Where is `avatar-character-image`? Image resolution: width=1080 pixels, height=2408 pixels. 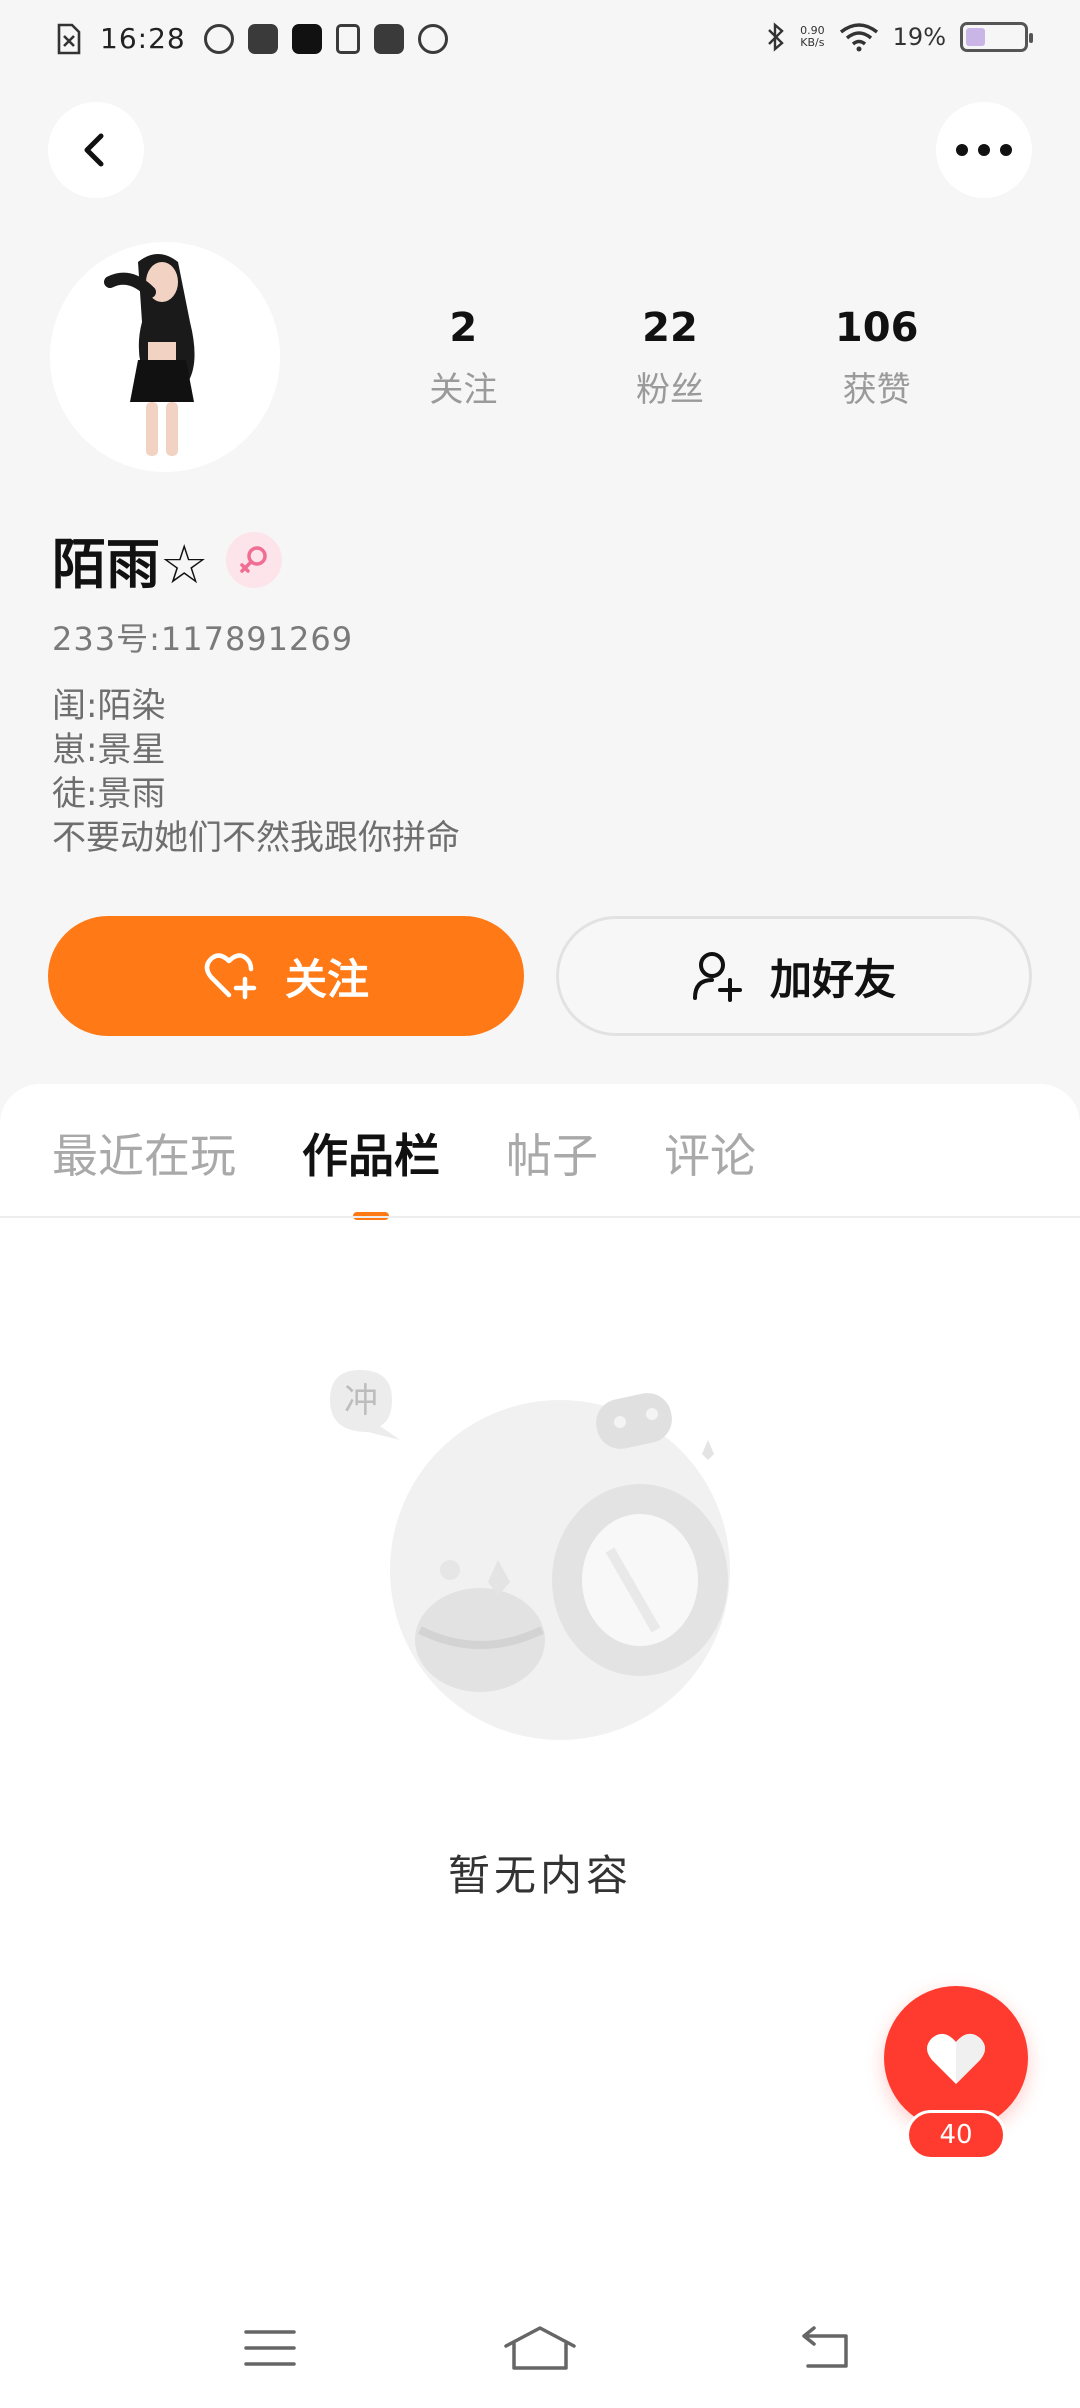
avatar-character-image is located at coordinates (165, 357).